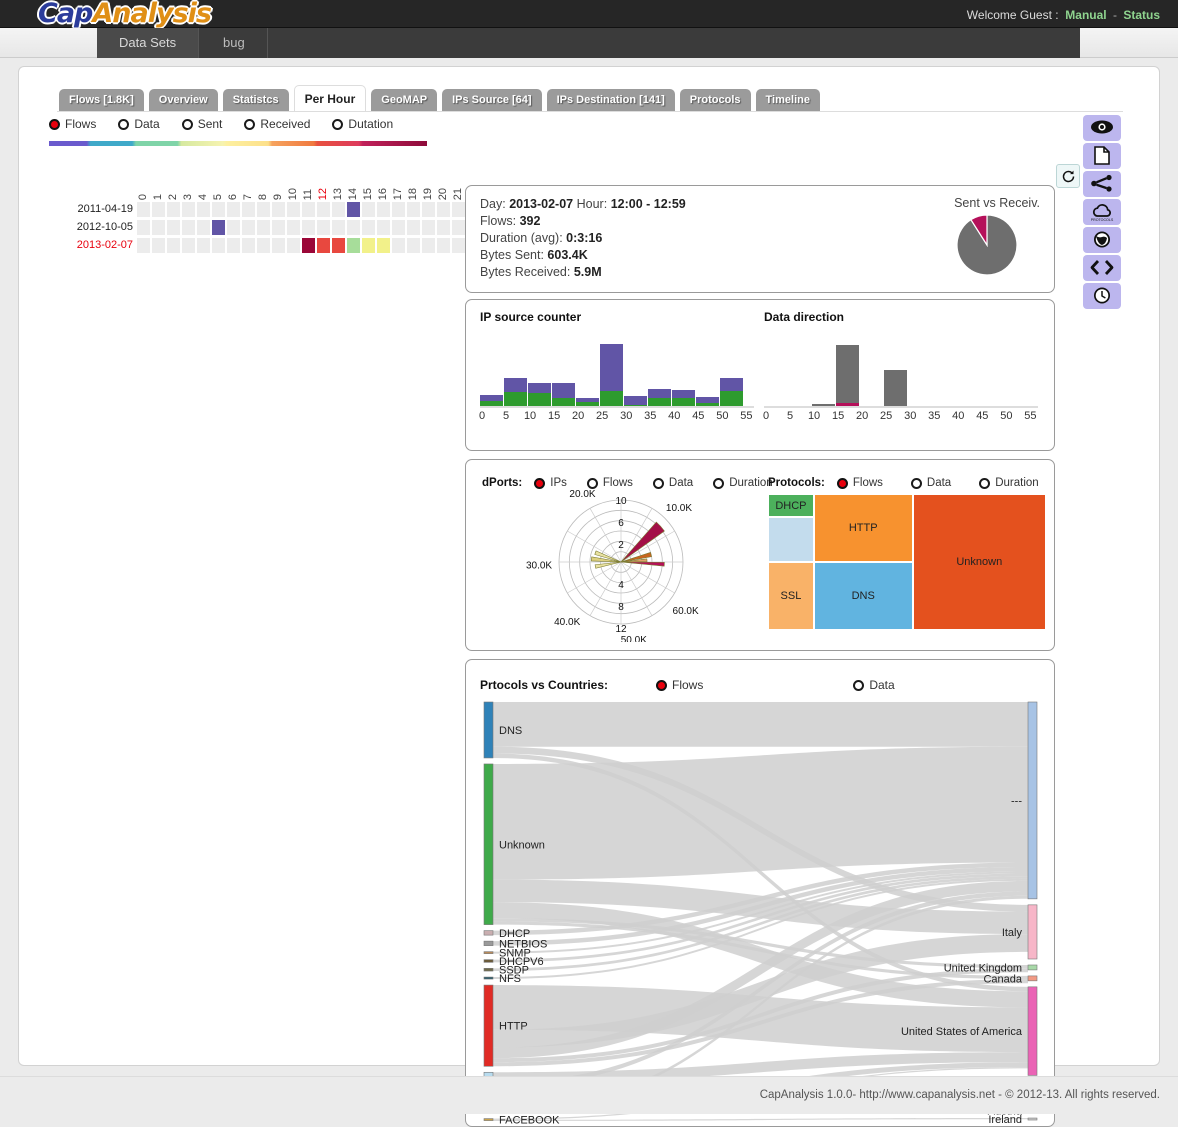 The image size is (1178, 1127). Describe the element at coordinates (330, 98) in the screenshot. I see `tab-per-hour: Per Hour` at that location.